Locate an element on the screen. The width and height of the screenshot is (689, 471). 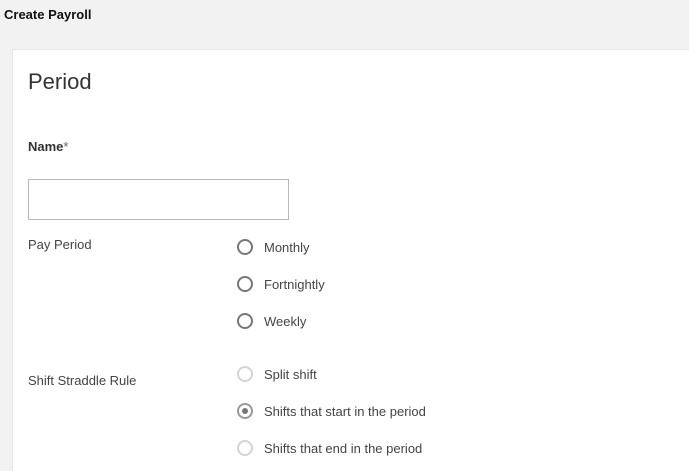
pay-period-label: Pay Period is located at coordinates (60, 244).